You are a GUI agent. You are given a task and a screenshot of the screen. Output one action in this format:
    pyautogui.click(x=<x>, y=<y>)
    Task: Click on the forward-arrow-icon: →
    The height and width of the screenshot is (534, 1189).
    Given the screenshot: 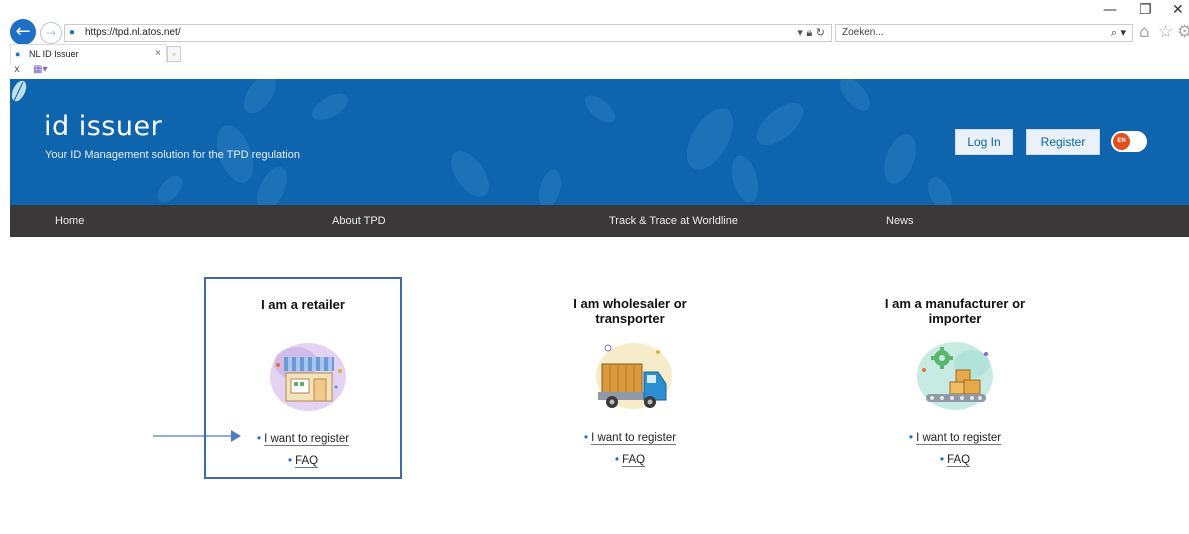 What is the action you would take?
    pyautogui.click(x=51, y=33)
    